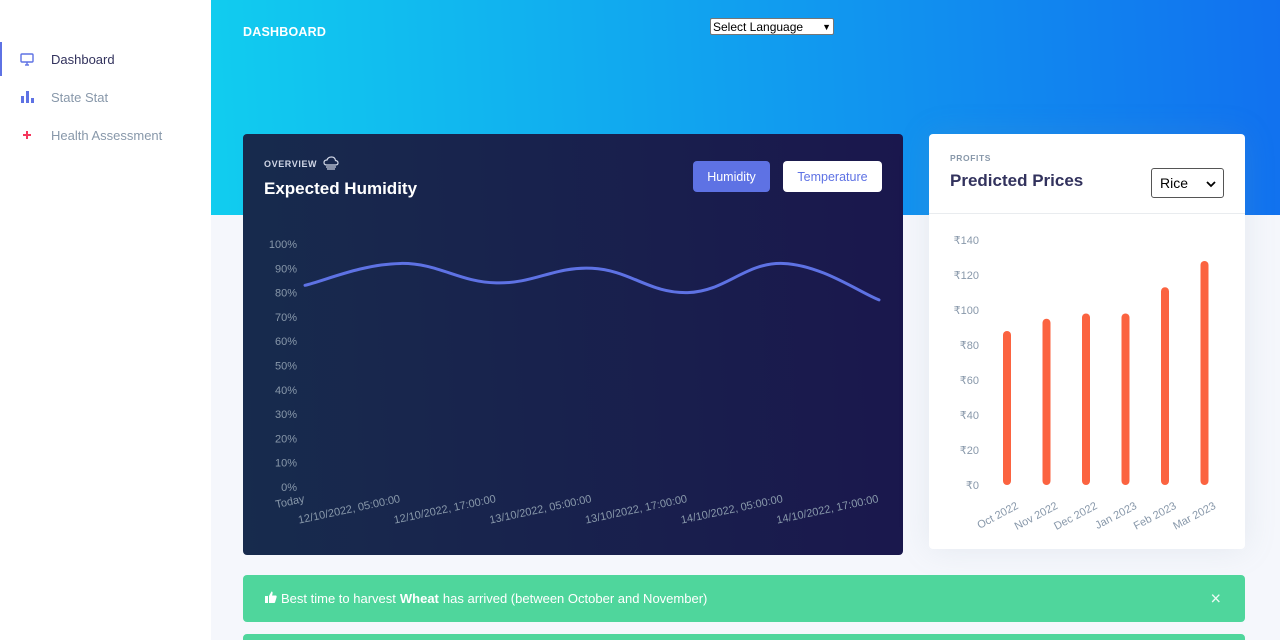 The width and height of the screenshot is (1280, 640). What do you see at coordinates (758, 26) in the screenshot?
I see `language-select-value: Select Language` at bounding box center [758, 26].